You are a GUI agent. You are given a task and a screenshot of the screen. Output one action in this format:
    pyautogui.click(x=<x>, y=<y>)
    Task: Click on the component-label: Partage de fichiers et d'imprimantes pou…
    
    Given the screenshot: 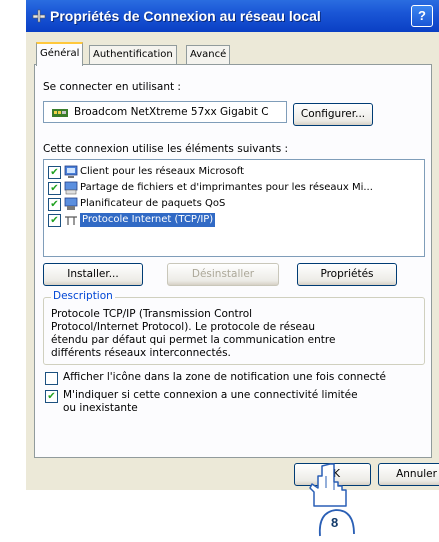 What is the action you would take?
    pyautogui.click(x=226, y=187)
    